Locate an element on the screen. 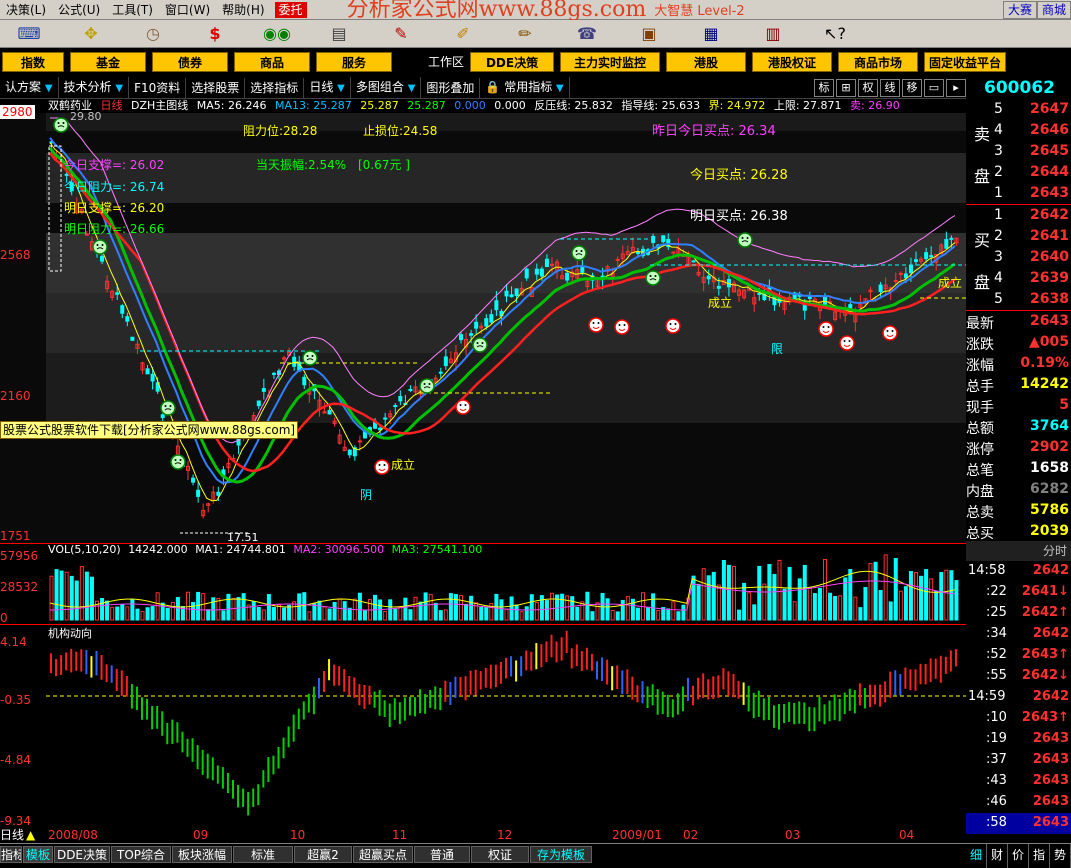 This screenshot has width=1071, height=868. books-icon: ▥ is located at coordinates (773, 34).